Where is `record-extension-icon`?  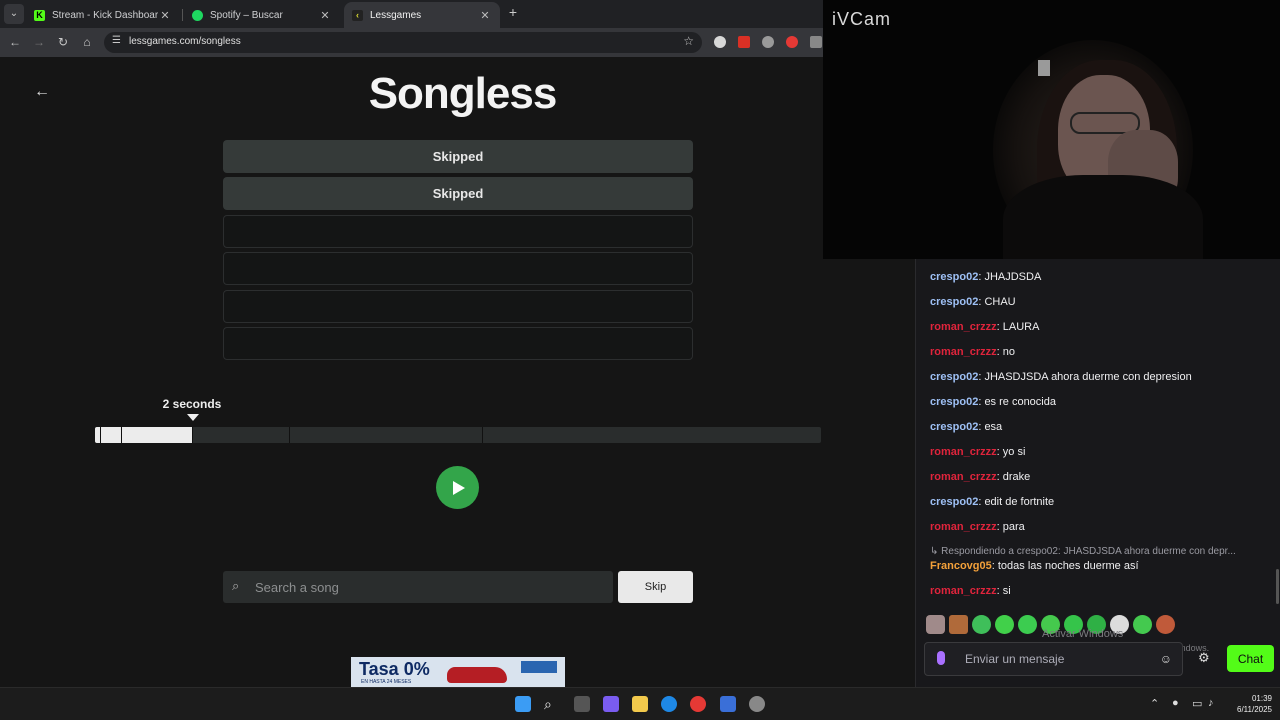
record-extension-icon is located at coordinates (792, 42).